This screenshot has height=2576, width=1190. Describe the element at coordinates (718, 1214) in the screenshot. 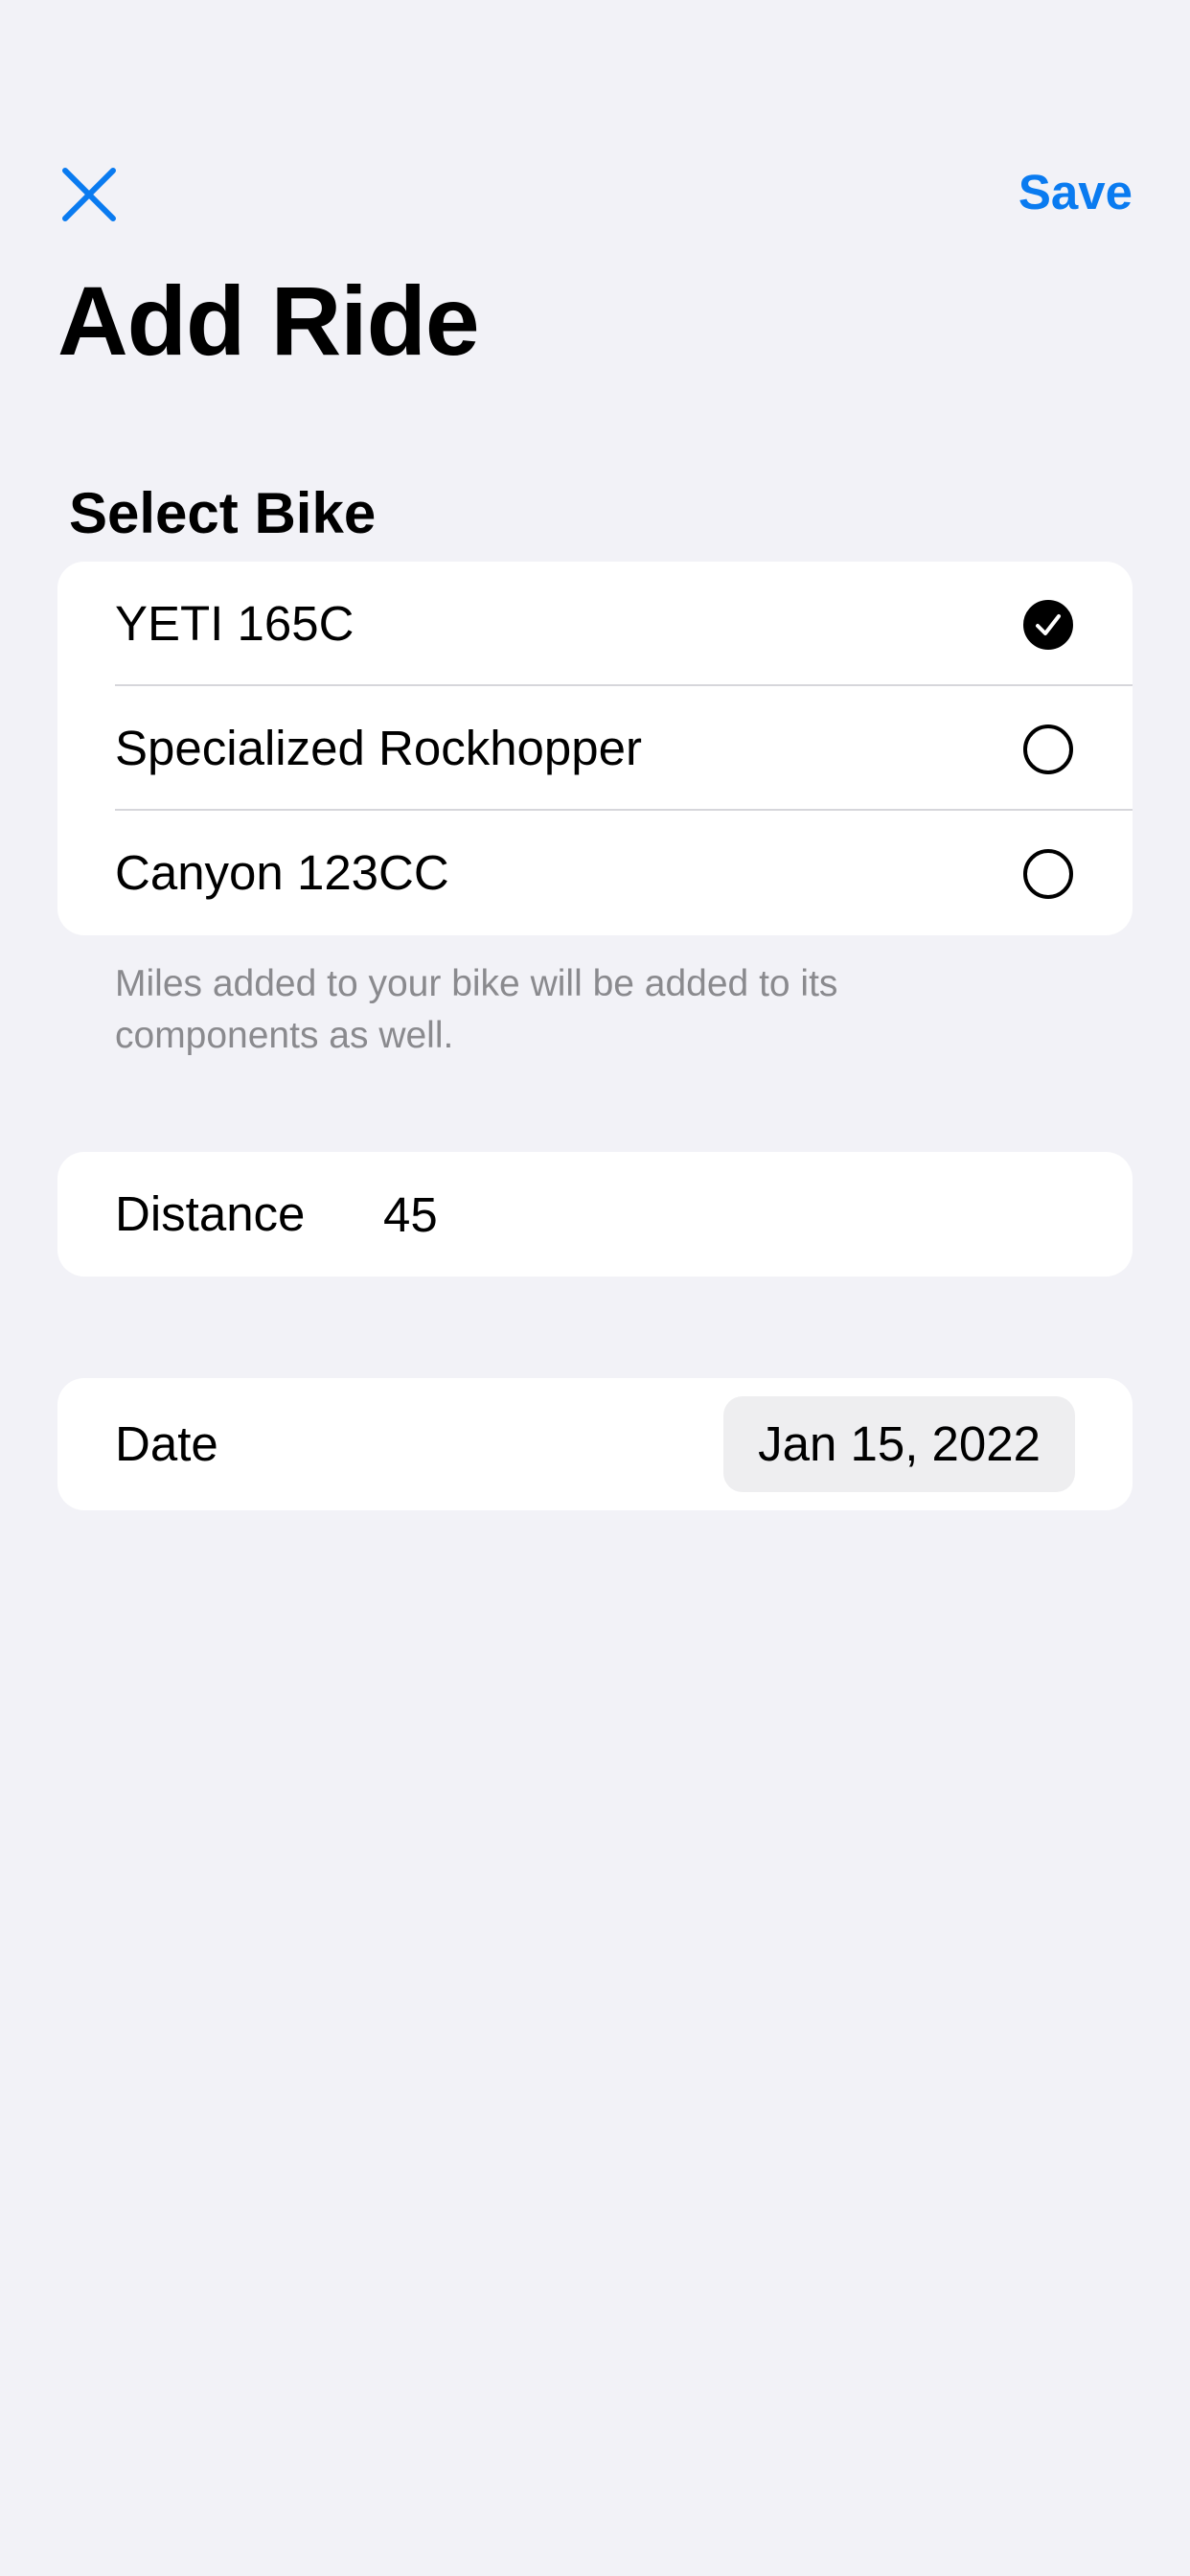

I see `distance-input` at that location.